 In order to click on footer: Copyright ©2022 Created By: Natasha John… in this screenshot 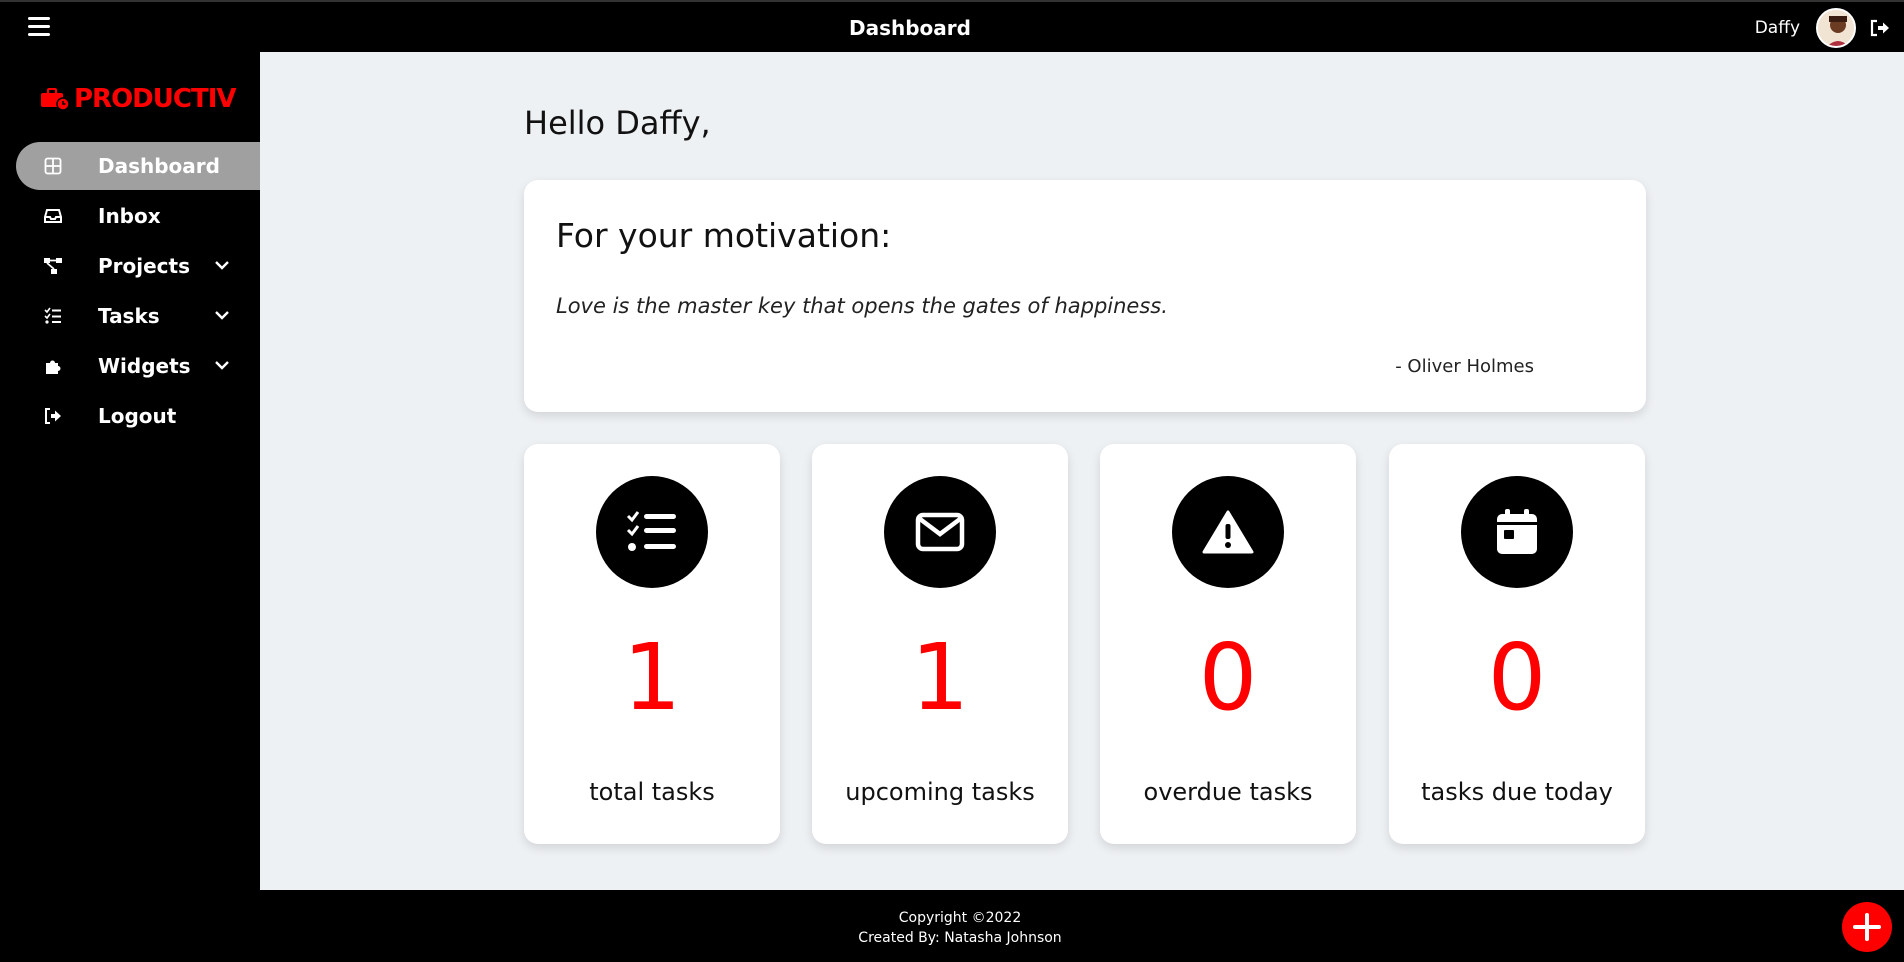, I will do `click(1082, 926)`.